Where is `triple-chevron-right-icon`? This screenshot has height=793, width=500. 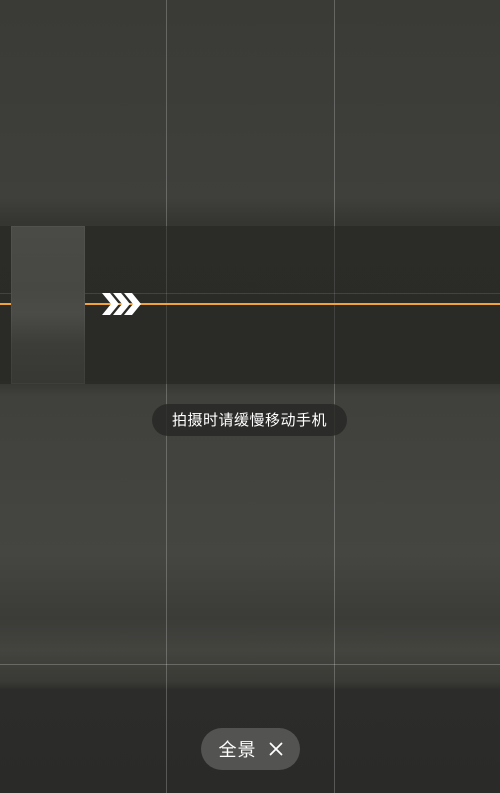
triple-chevron-right-icon is located at coordinates (121, 304).